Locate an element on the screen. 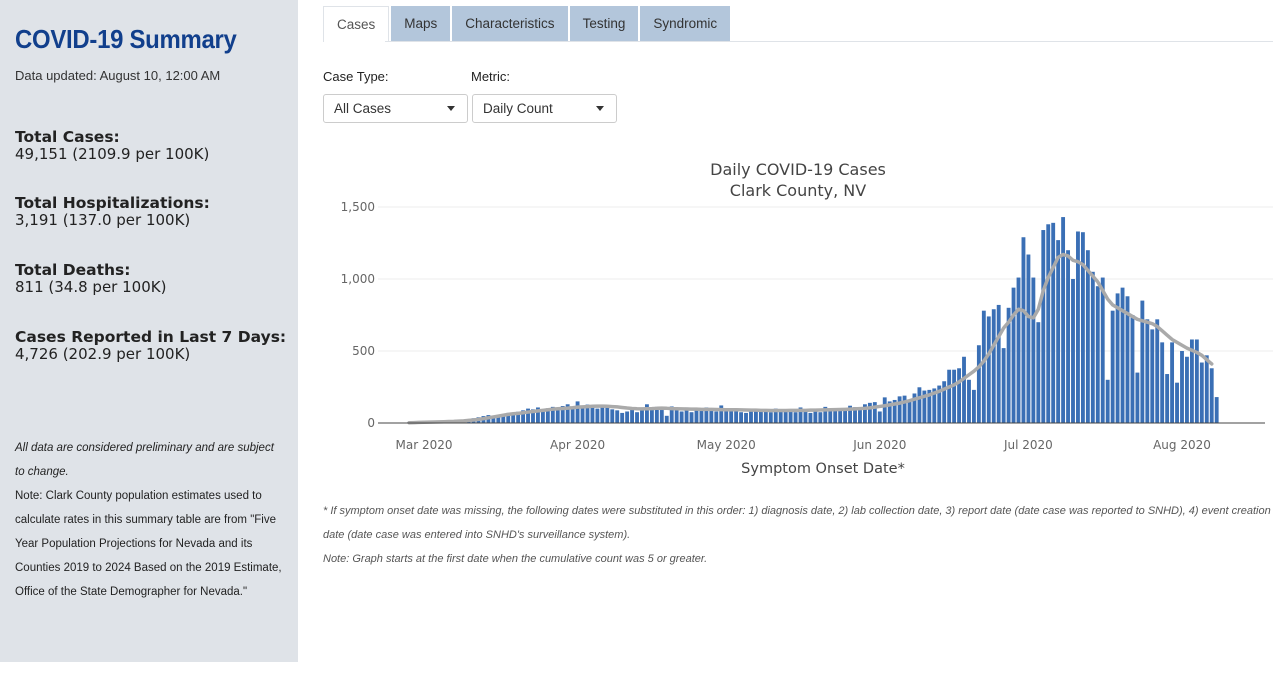 This screenshot has width=1280, height=676. metric-dropdown: Daily Count is located at coordinates (544, 108).